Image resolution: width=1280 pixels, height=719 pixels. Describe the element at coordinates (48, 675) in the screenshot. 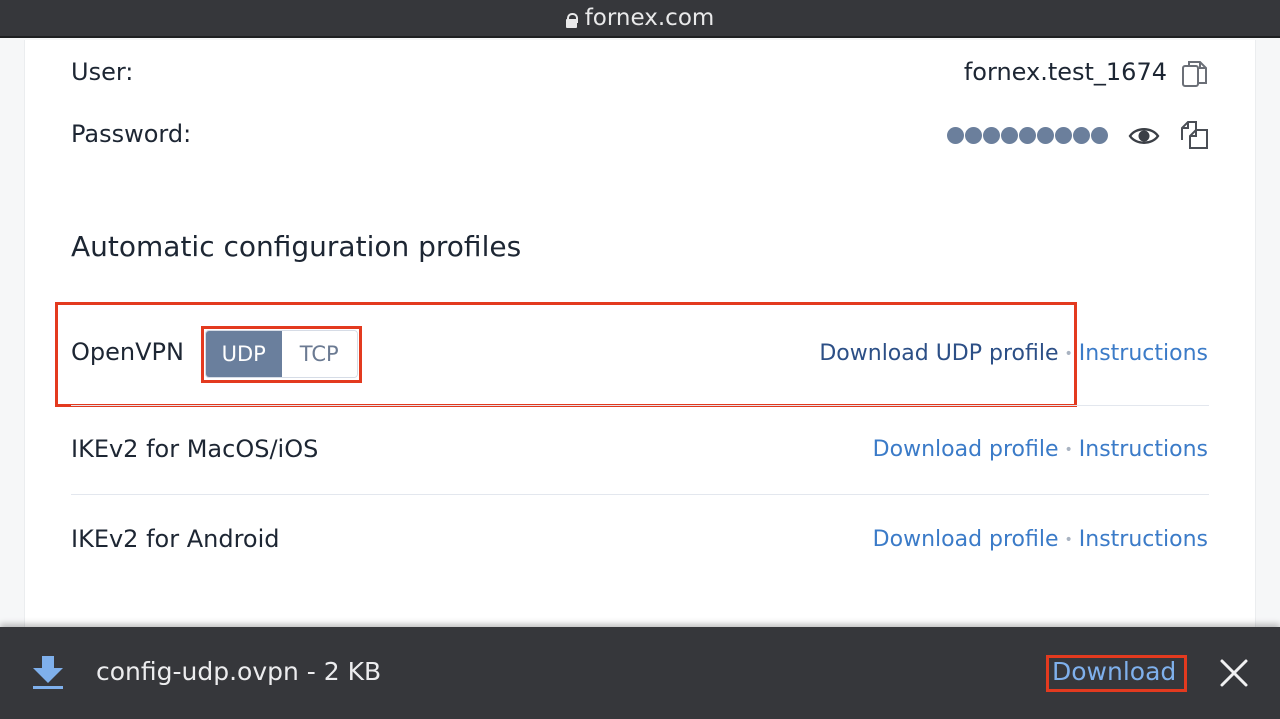

I see `download-icon` at that location.